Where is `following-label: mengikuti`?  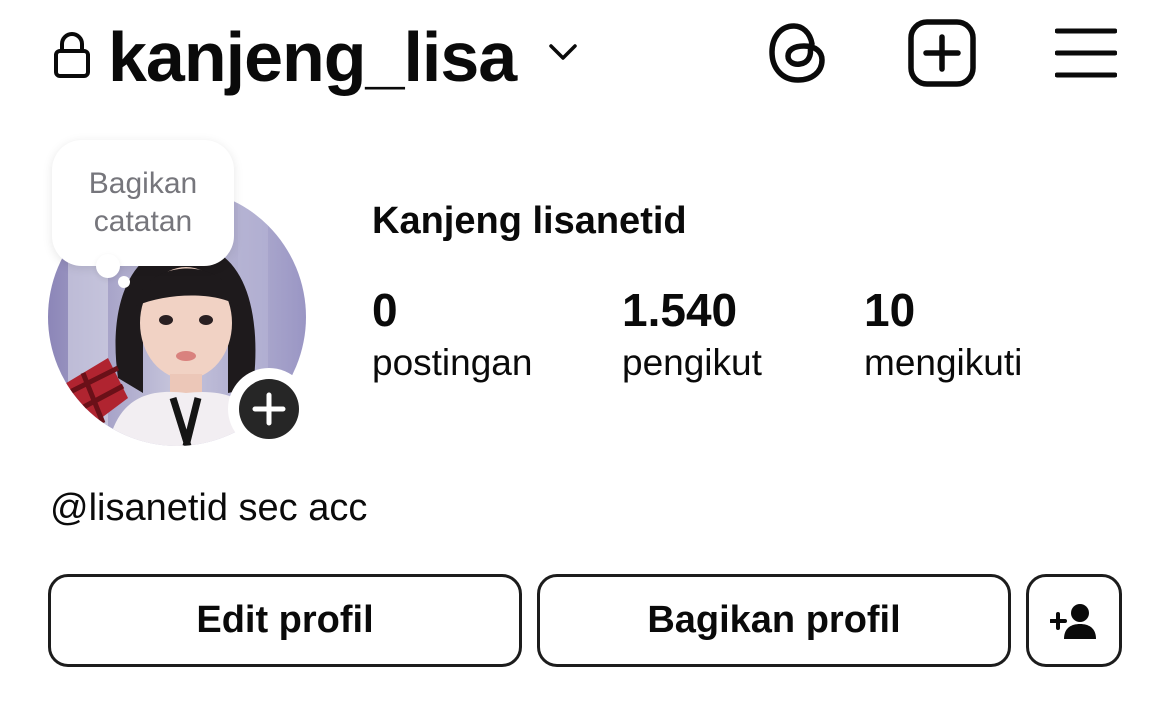 following-label: mengikuti is located at coordinates (943, 362).